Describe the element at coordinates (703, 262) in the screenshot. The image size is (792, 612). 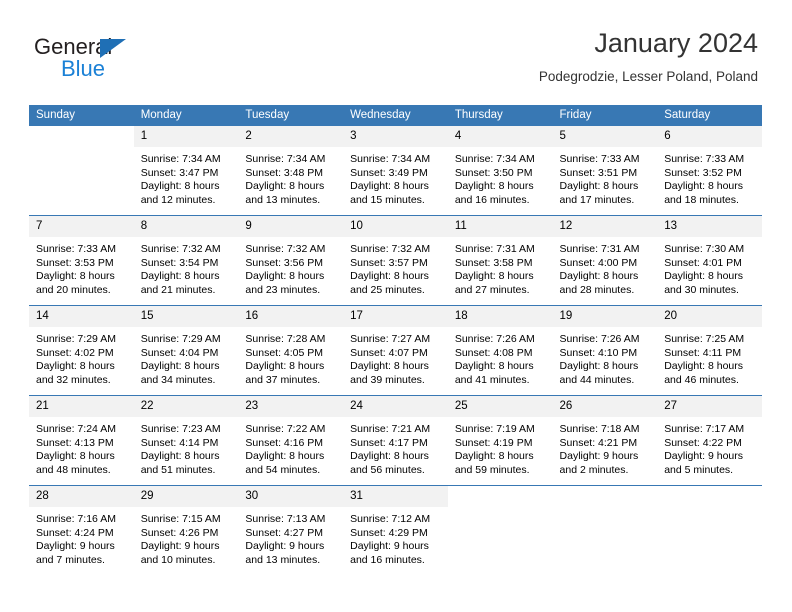
I see `sunset-text: Sunset: 4:01 PM` at that location.